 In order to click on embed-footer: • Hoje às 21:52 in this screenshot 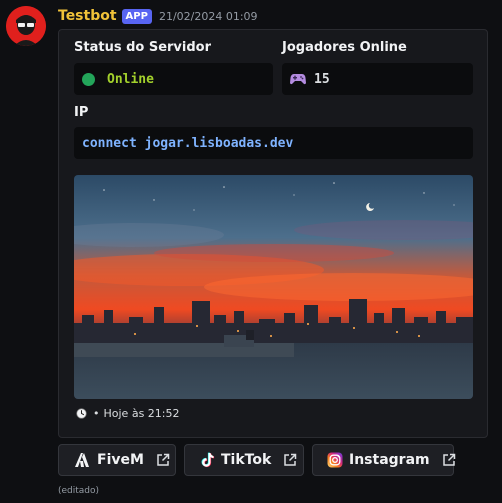, I will do `click(128, 413)`.